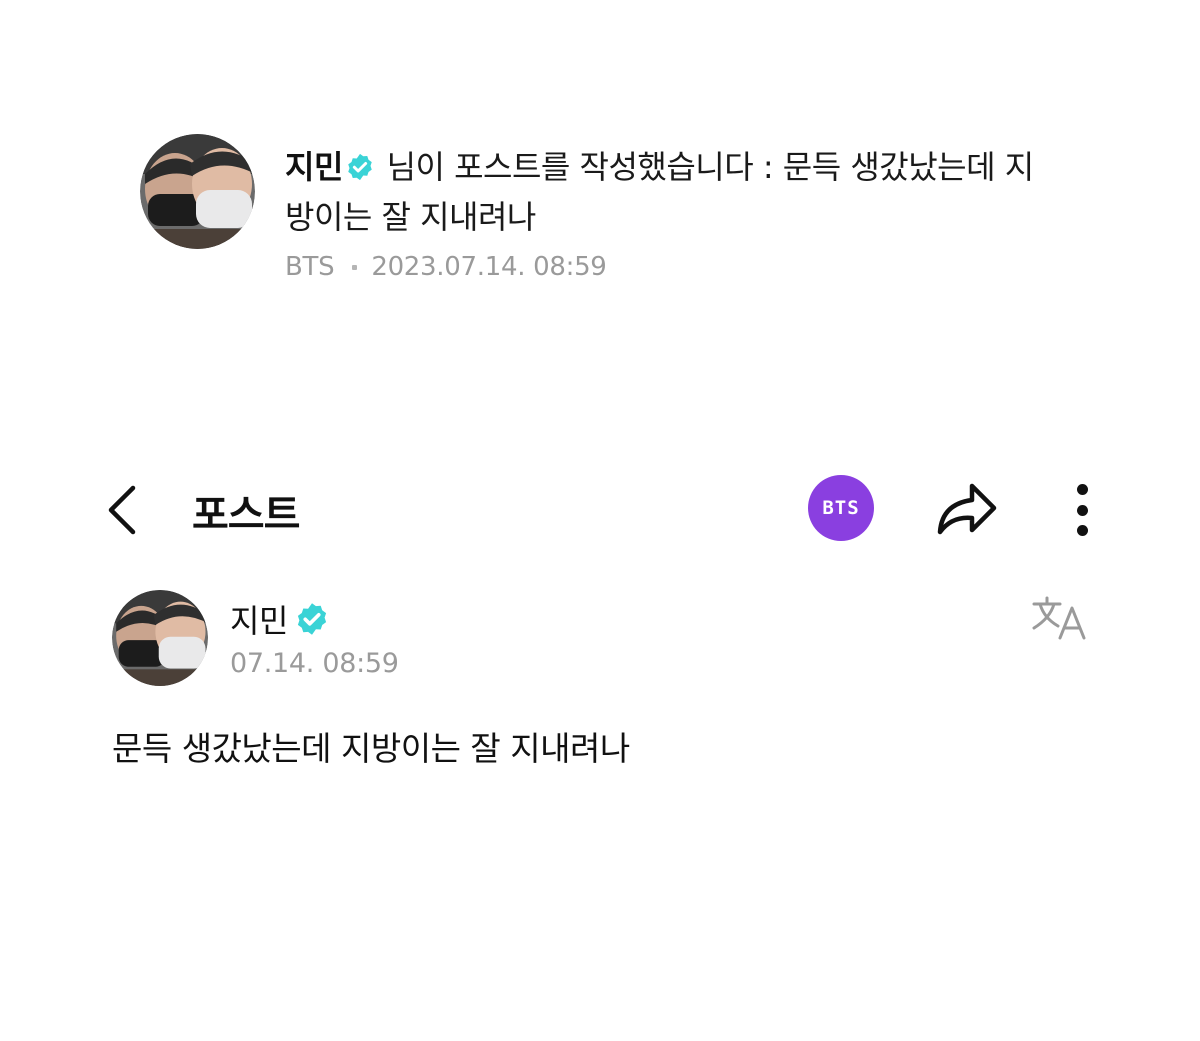 Image resolution: width=1200 pixels, height=1041 pixels. Describe the element at coordinates (246, 515) in the screenshot. I see `page-title: 포스트` at that location.